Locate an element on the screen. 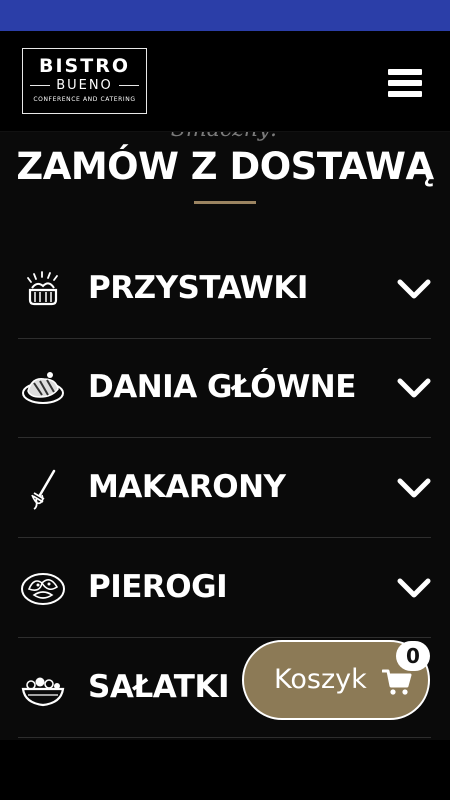  logo-name: BISTRO is located at coordinates (84, 66).